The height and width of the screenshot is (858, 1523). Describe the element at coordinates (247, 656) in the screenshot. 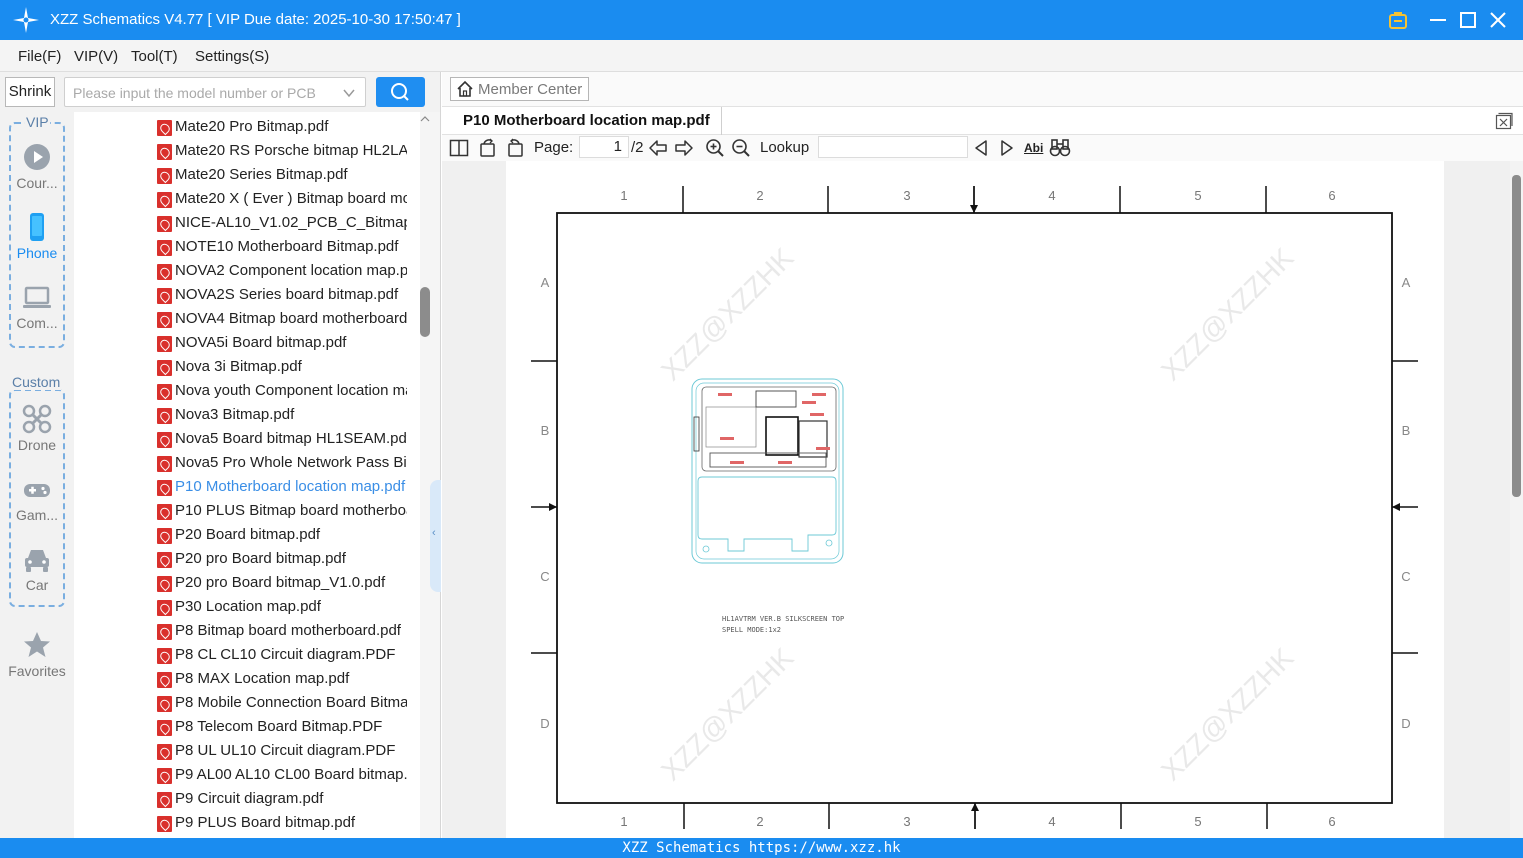

I see `file-list-item: P8 CL CL10 Circuit diagram.PDF` at that location.